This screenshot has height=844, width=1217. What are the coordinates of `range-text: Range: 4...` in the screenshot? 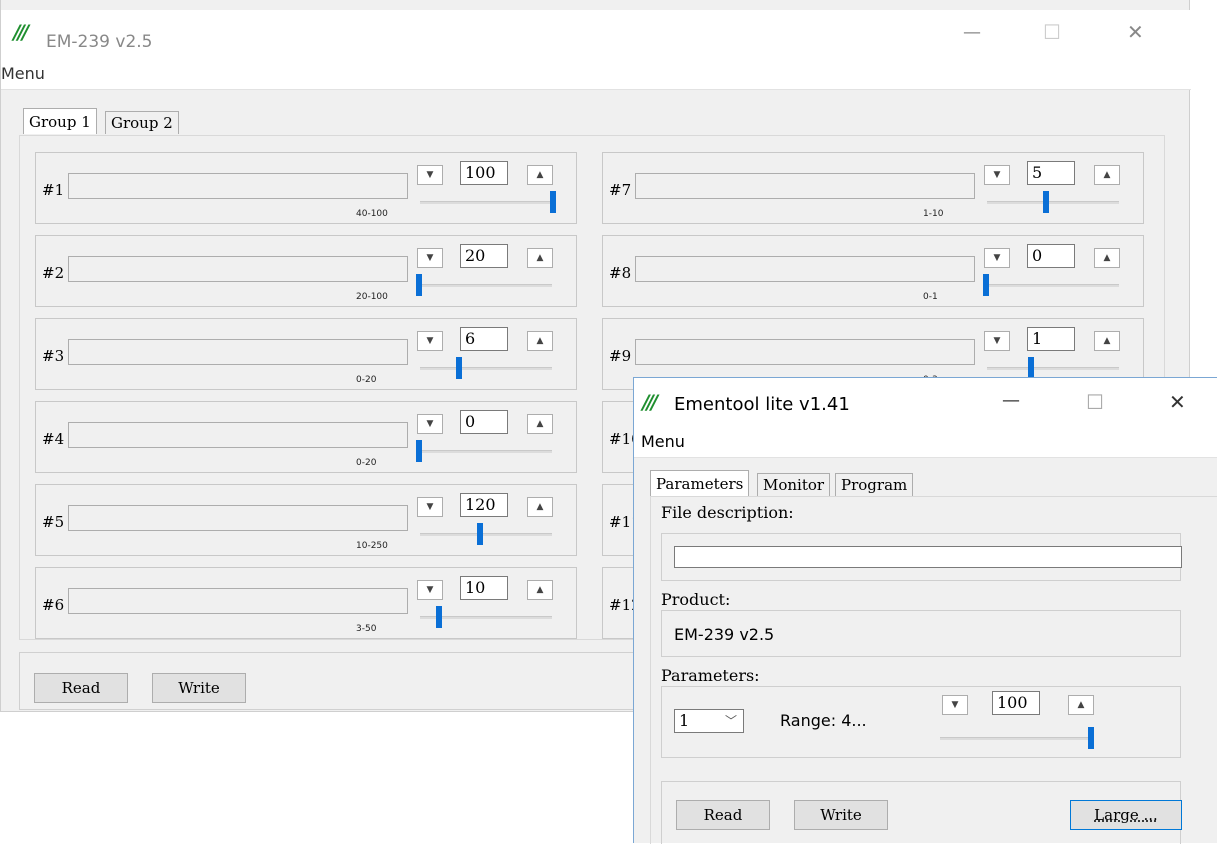 It's located at (823, 720).